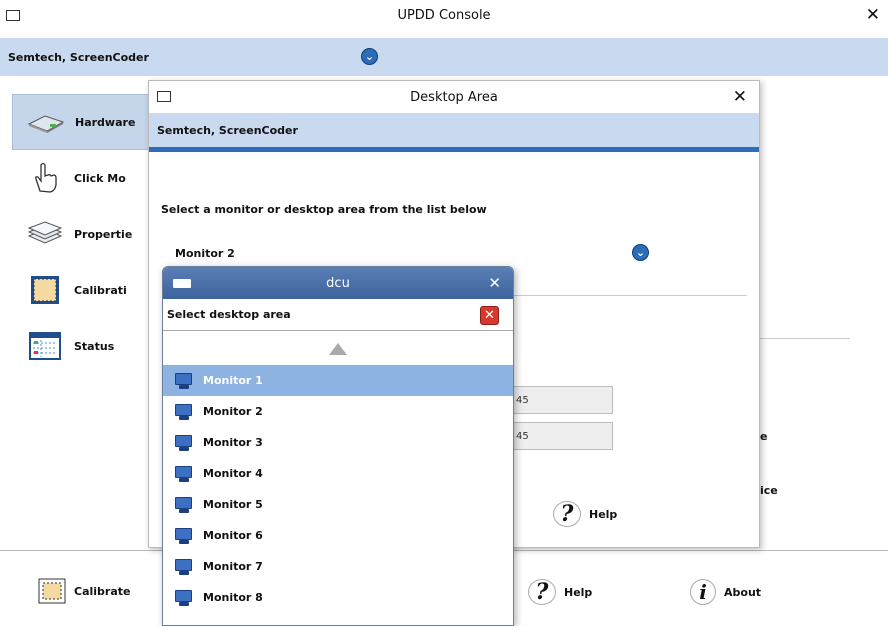 The height and width of the screenshot is (626, 888). What do you see at coordinates (561, 436) in the screenshot?
I see `value-field-2: 45` at bounding box center [561, 436].